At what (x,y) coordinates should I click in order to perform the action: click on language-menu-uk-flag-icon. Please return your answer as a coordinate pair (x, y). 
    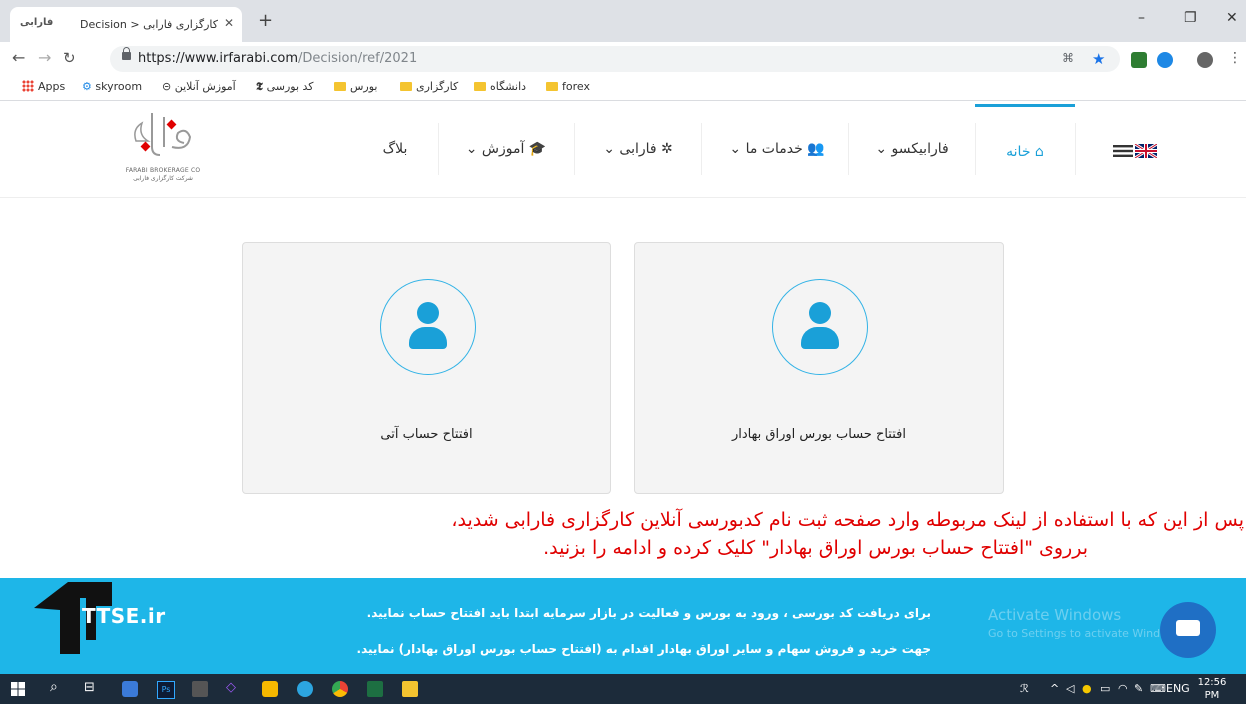
    Looking at the image, I should click on (1135, 151).